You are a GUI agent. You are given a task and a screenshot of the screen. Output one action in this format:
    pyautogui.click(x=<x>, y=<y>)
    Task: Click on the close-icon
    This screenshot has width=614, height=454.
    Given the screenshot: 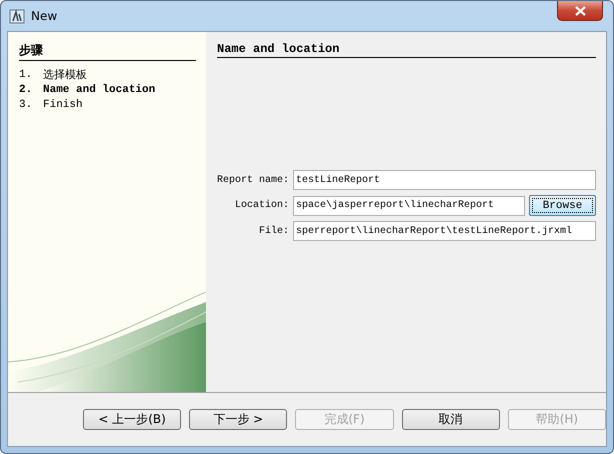 What is the action you would take?
    pyautogui.click(x=580, y=11)
    